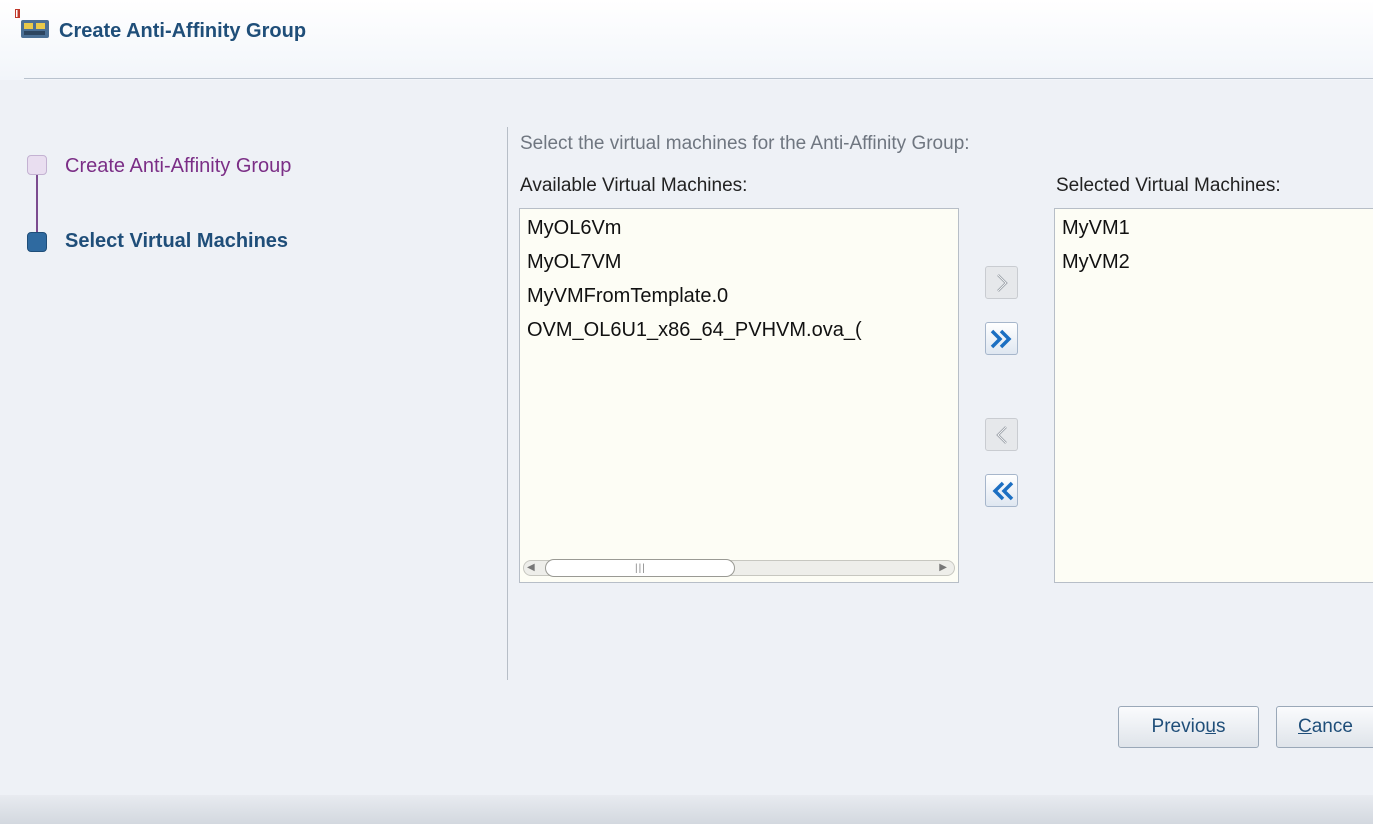  I want to click on dialog-bottom-band, so click(686, 809).